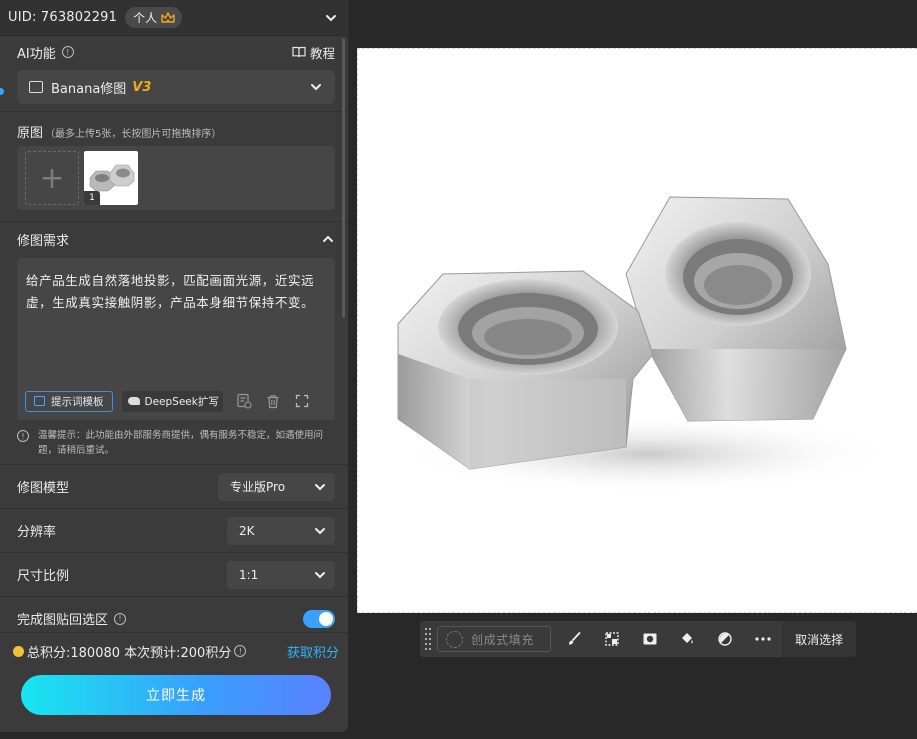  What do you see at coordinates (176, 52) in the screenshot?
I see `ai-feature-header: AI功能 ! 教程` at bounding box center [176, 52].